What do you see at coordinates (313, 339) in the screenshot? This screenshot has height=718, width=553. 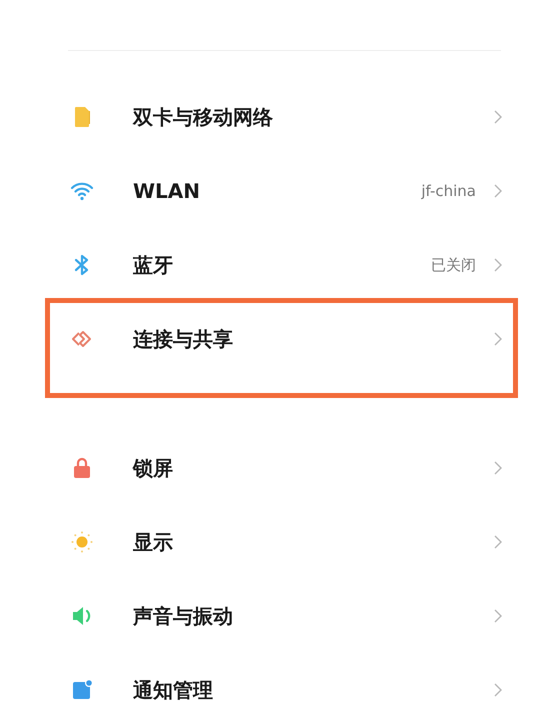 I see `setting-label: 连接与共享` at bounding box center [313, 339].